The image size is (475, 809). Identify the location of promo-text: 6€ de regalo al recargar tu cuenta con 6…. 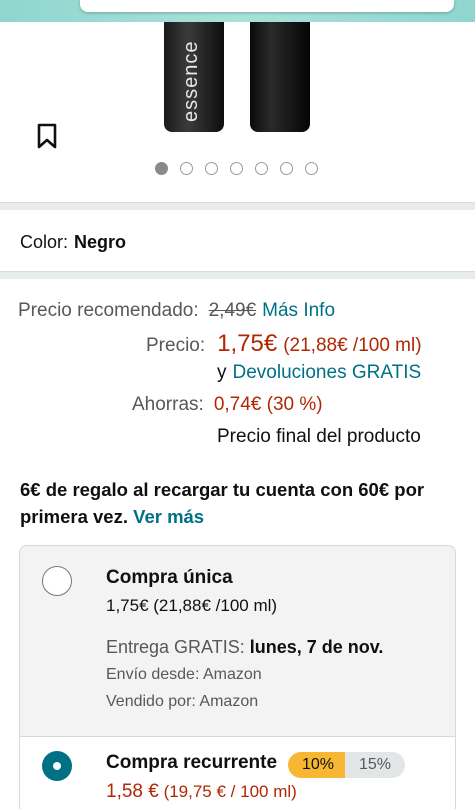
(222, 503).